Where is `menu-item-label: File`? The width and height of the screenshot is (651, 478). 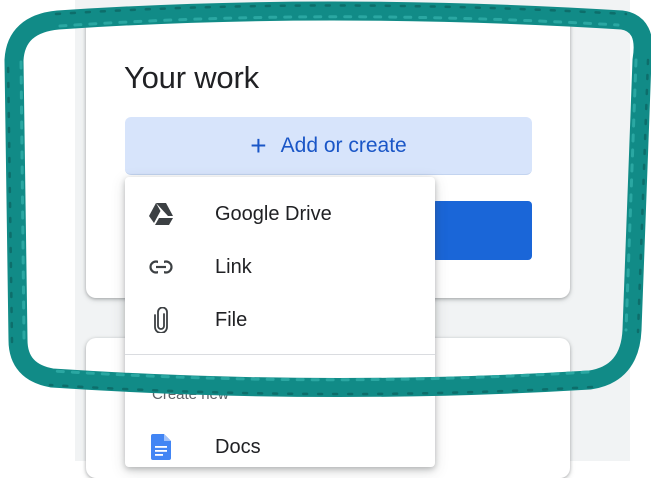
menu-item-label: File is located at coordinates (231, 319).